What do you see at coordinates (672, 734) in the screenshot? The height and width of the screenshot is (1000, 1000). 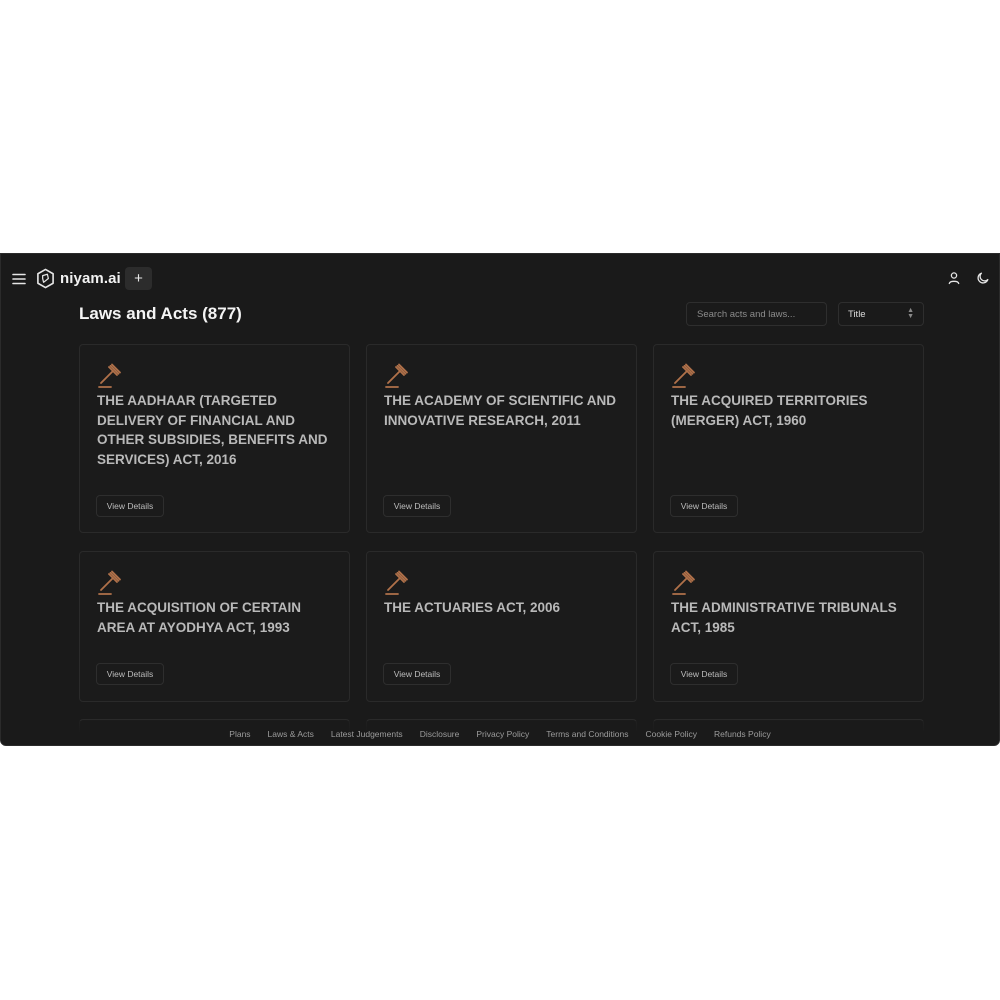 I see `footer-link-cookie-policy: Cookie Policy` at bounding box center [672, 734].